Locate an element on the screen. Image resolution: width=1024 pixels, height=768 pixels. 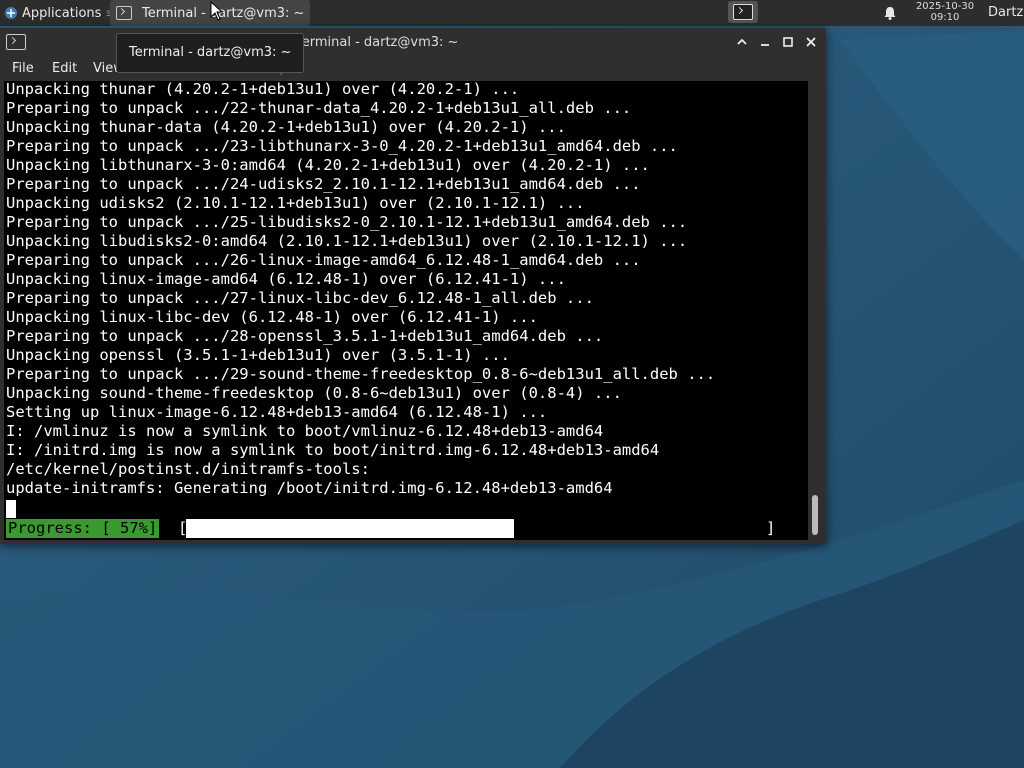
terminal-launcher-icon is located at coordinates (743, 12).